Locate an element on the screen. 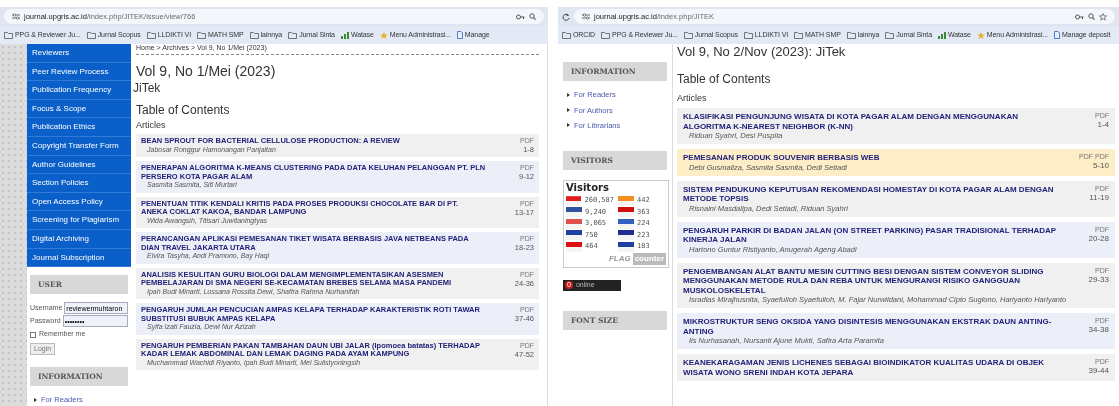  menu-item: Author Guidelines is located at coordinates (79, 165).